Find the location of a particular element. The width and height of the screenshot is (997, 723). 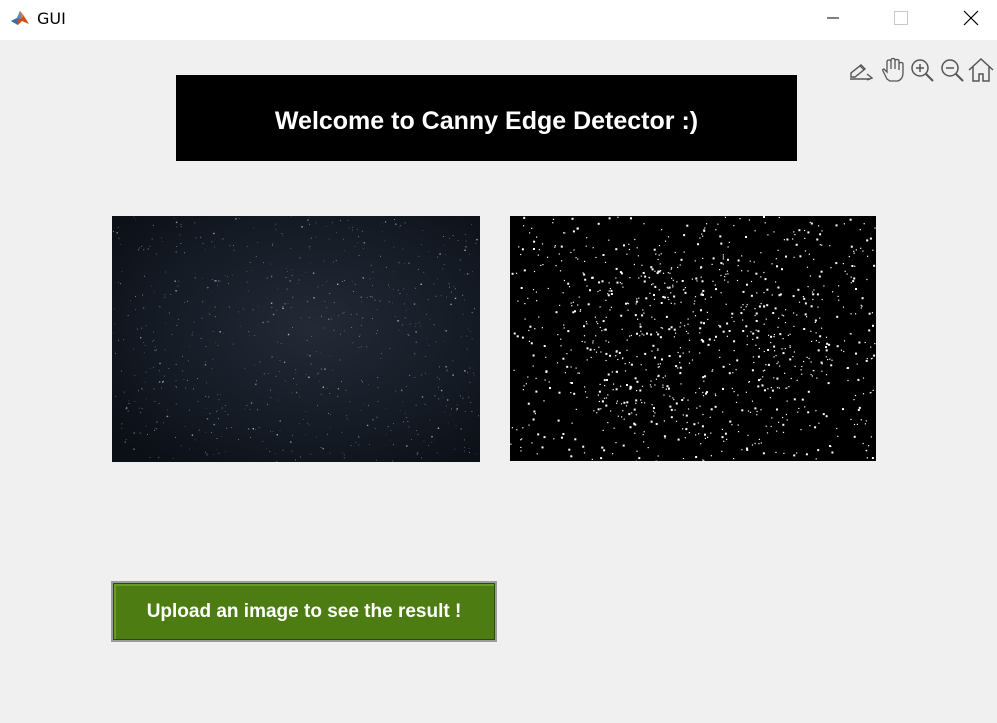

home-button is located at coordinates (981, 70).